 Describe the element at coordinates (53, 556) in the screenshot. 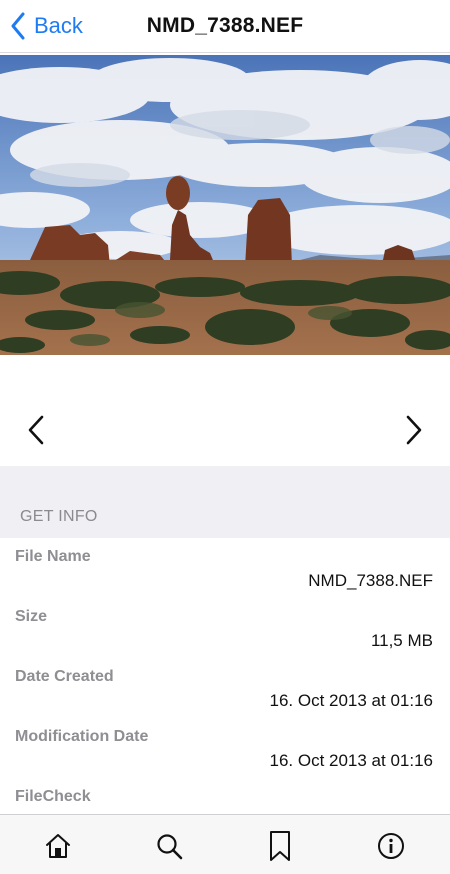

I see `info-label: File Name` at that location.